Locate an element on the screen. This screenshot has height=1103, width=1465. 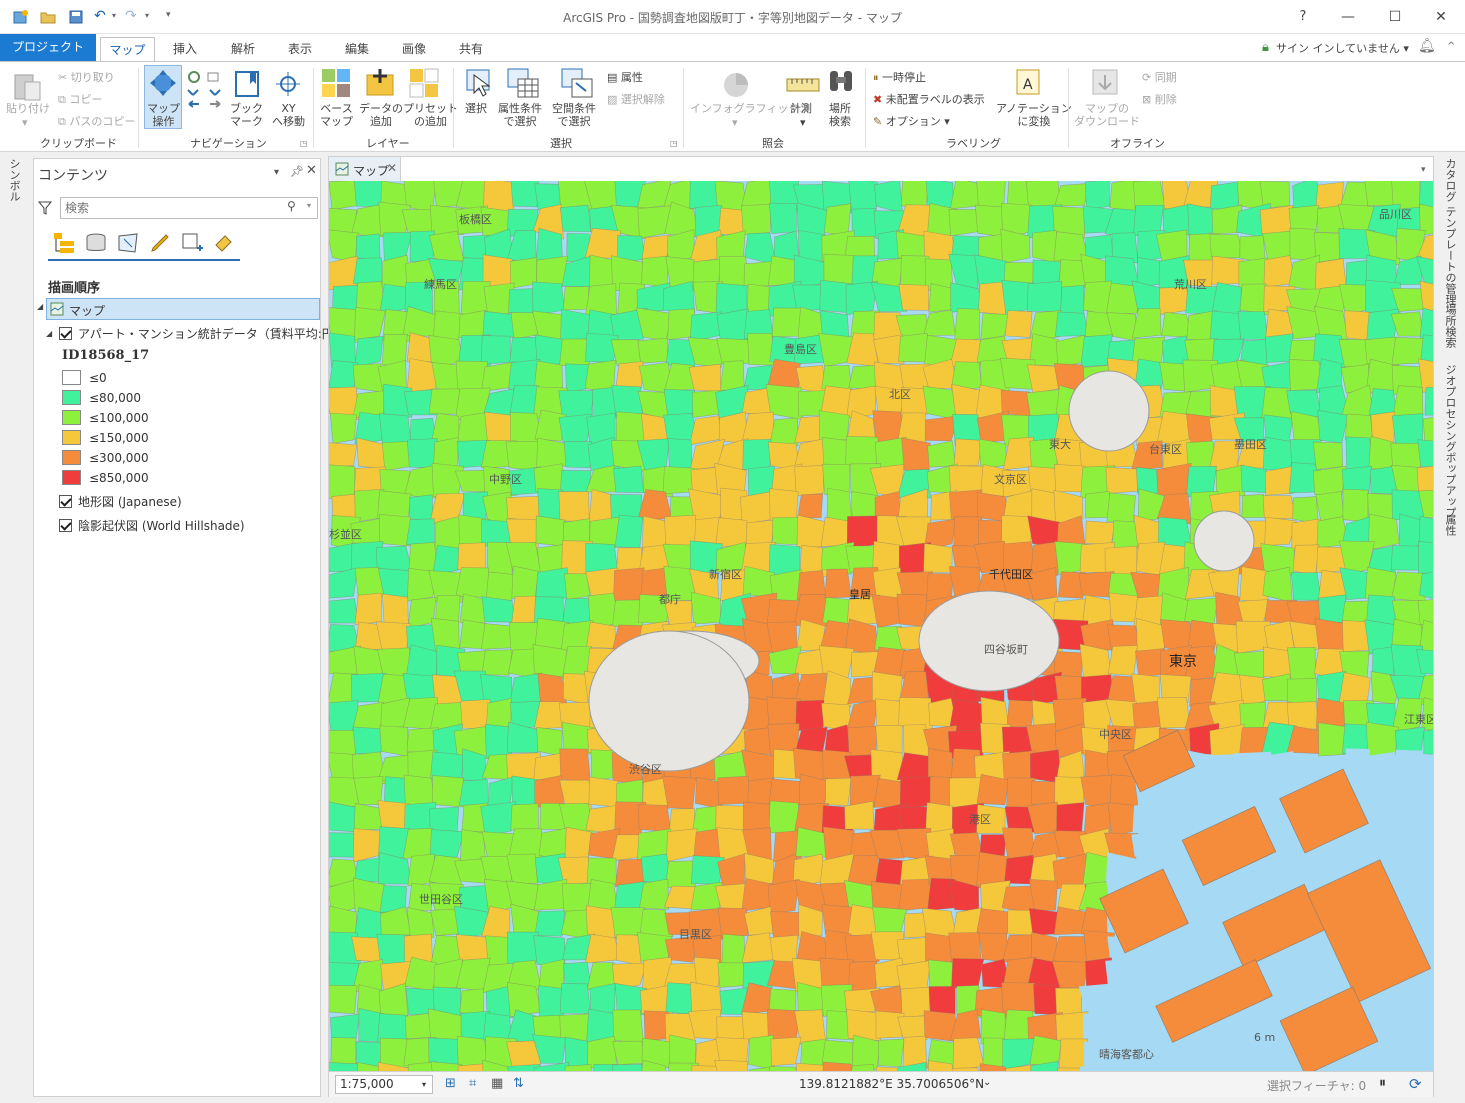
collapse-ribbon-icon: ^ is located at coordinates (1451, 46).